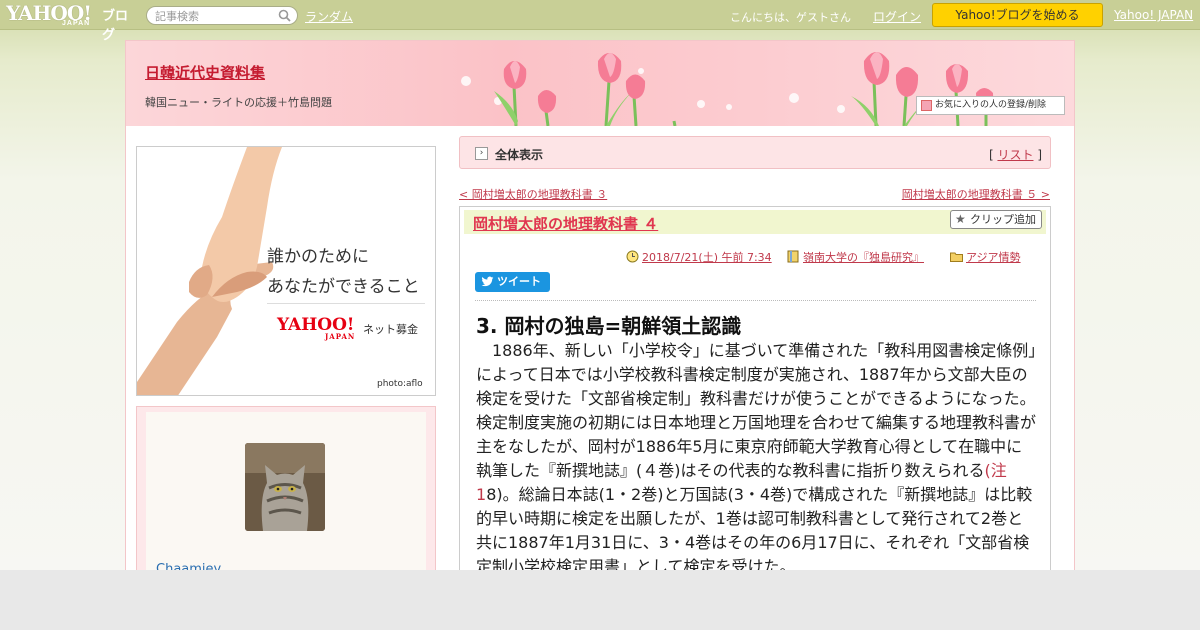 The height and width of the screenshot is (630, 1200). What do you see at coordinates (76, 23) in the screenshot?
I see `logo-japan-text: JAPAN` at bounding box center [76, 23].